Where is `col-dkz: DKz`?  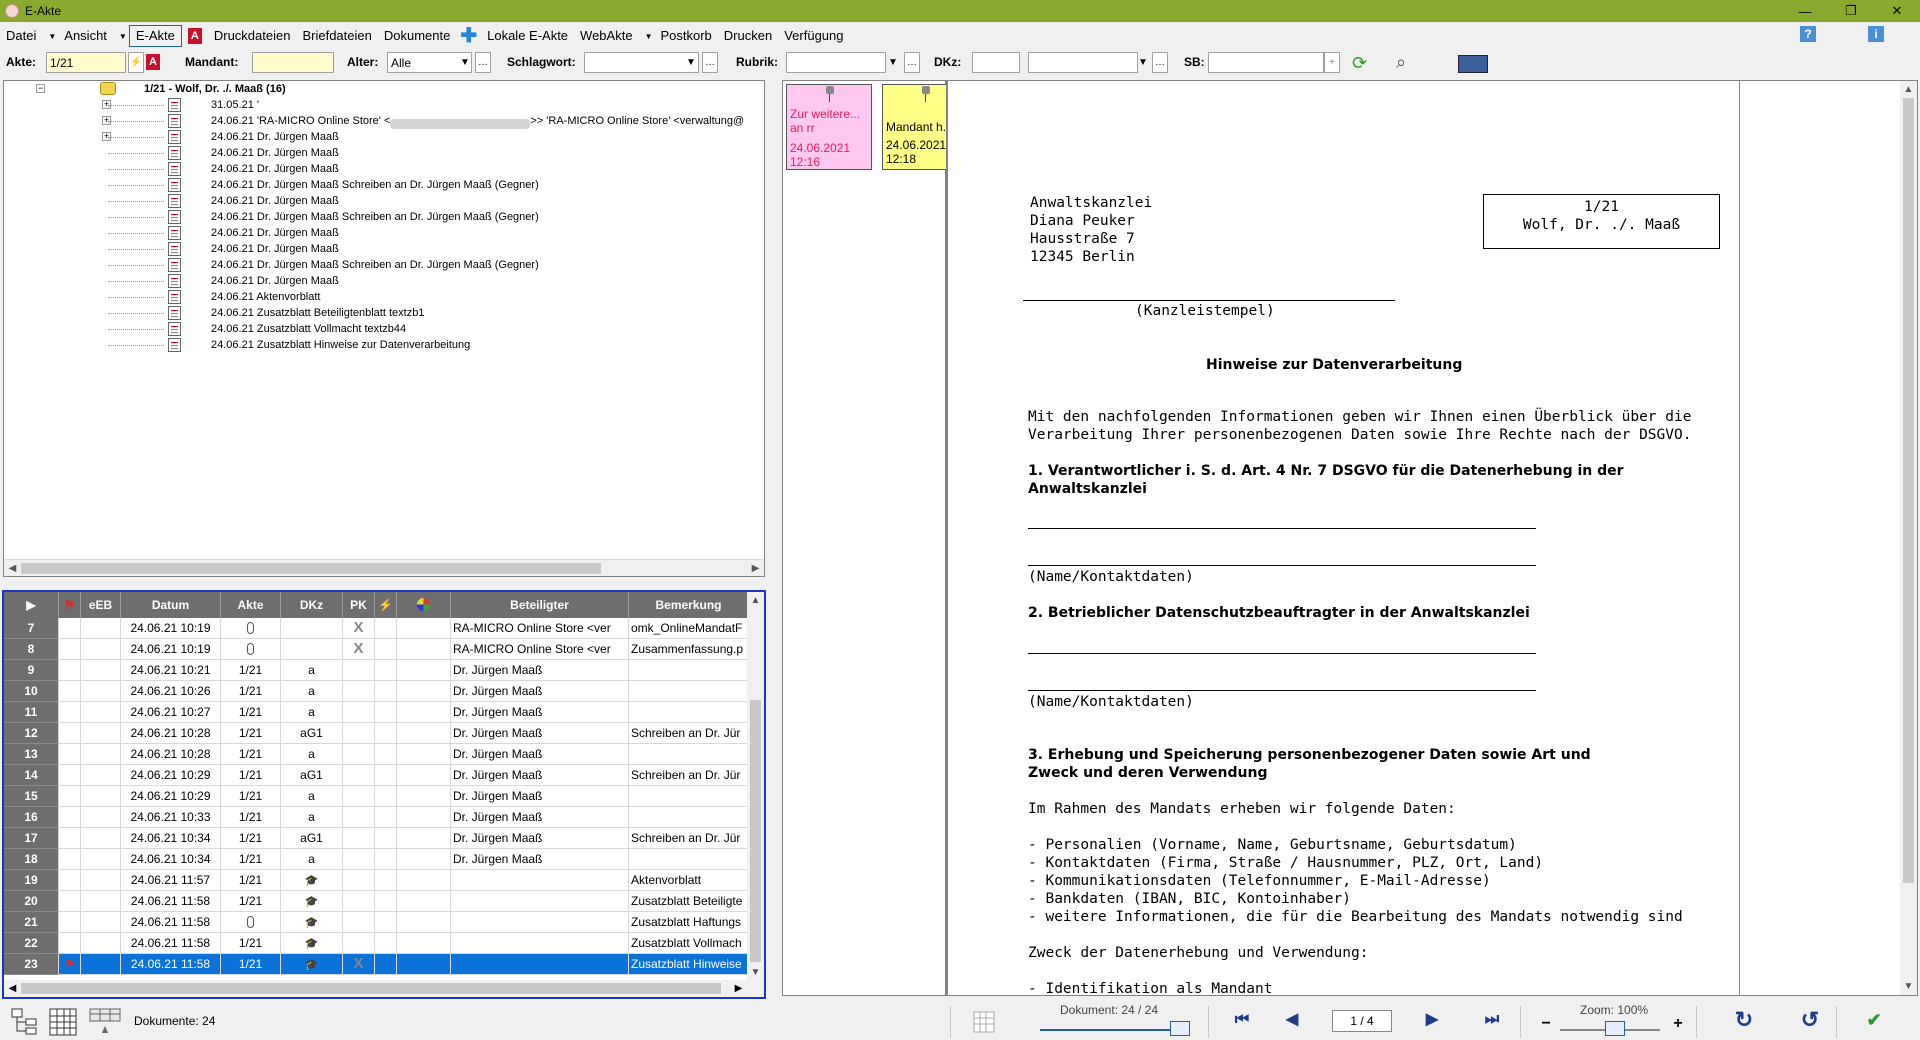
col-dkz: DKz is located at coordinates (312, 605).